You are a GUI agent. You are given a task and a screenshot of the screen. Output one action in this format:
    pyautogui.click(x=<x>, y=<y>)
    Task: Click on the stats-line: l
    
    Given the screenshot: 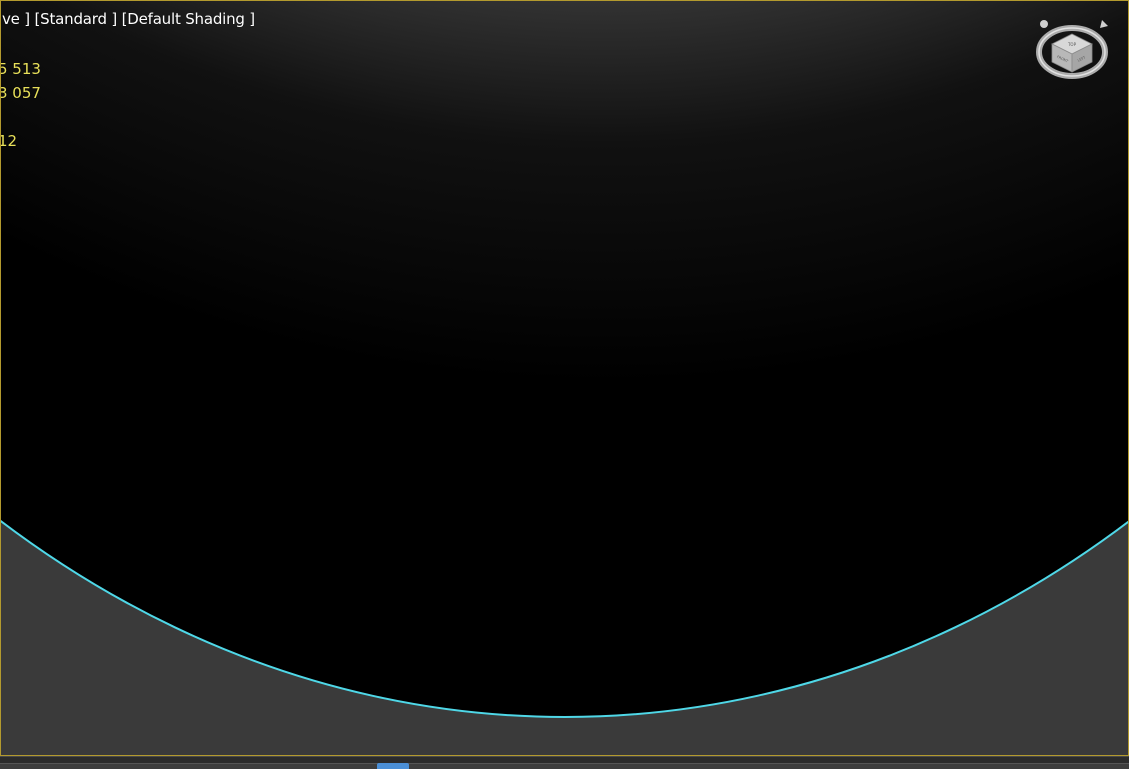 What is the action you would take?
    pyautogui.click(x=1, y=45)
    